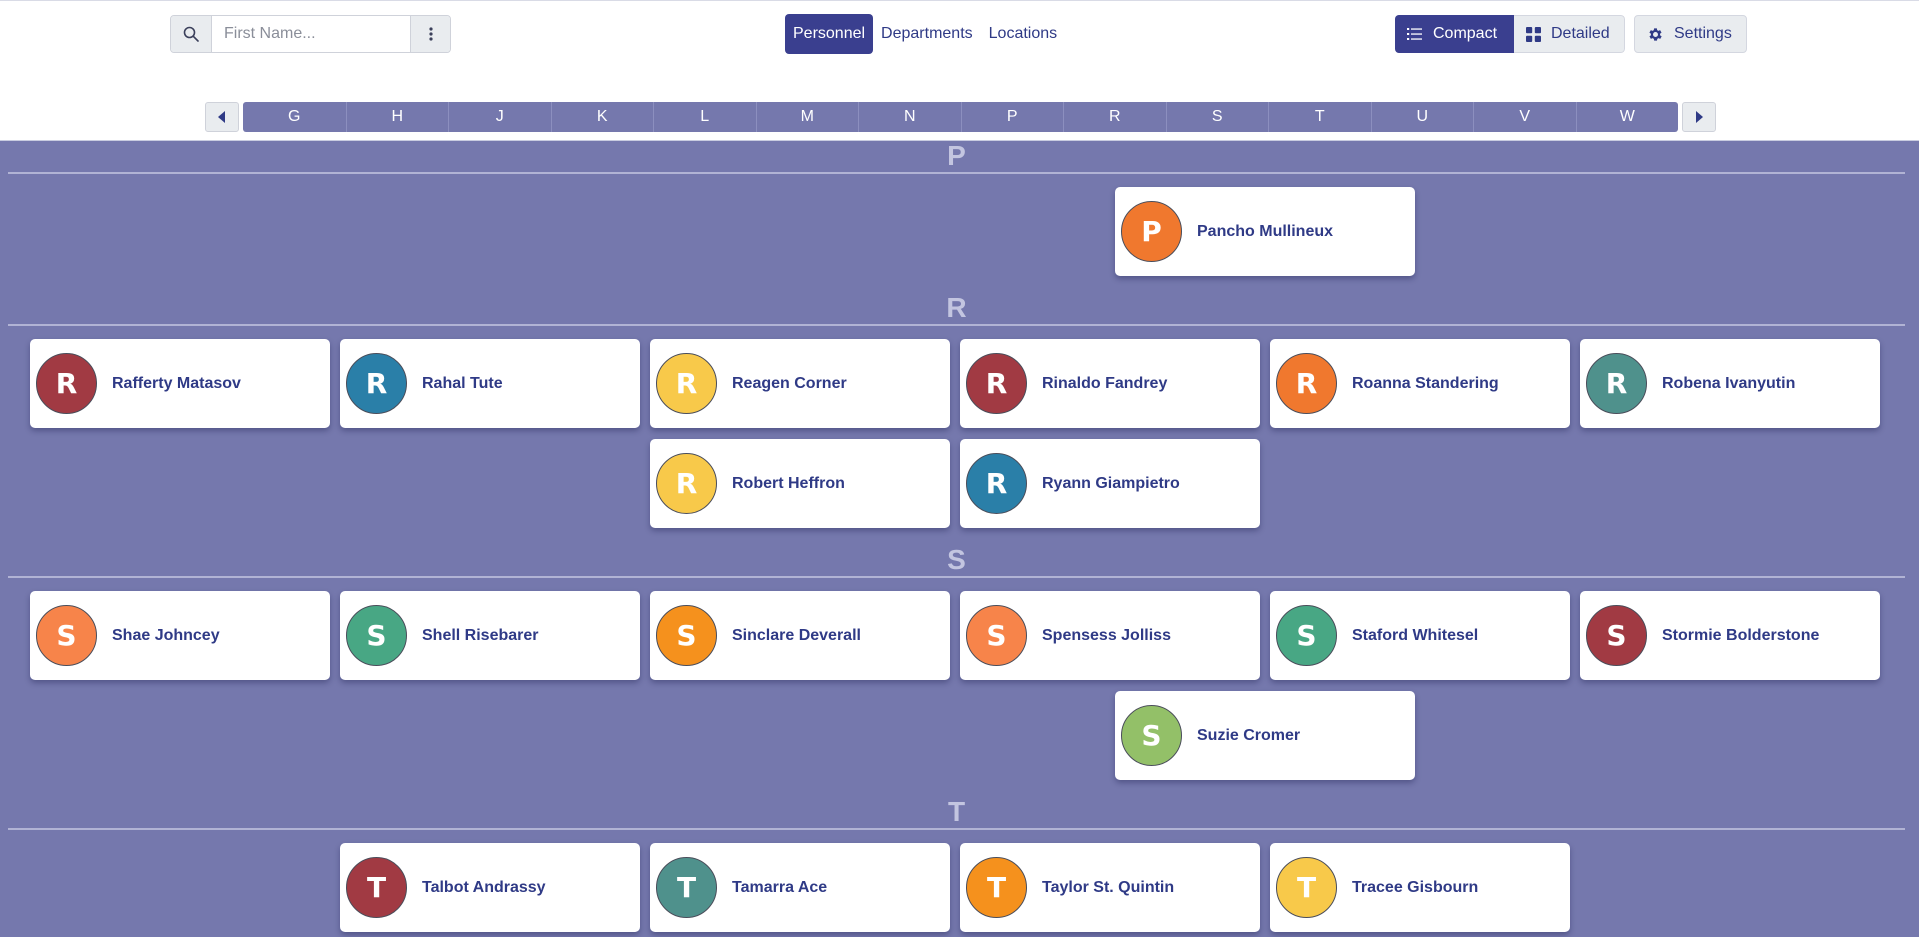 This screenshot has height=937, width=1919. Describe the element at coordinates (1023, 34) in the screenshot. I see `nav-locations: Locations` at that location.